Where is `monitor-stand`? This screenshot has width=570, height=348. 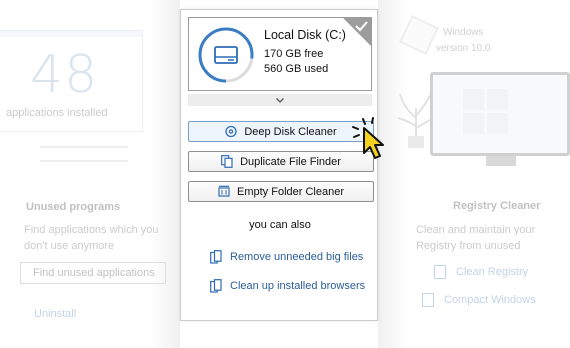 monitor-stand is located at coordinates (501, 161).